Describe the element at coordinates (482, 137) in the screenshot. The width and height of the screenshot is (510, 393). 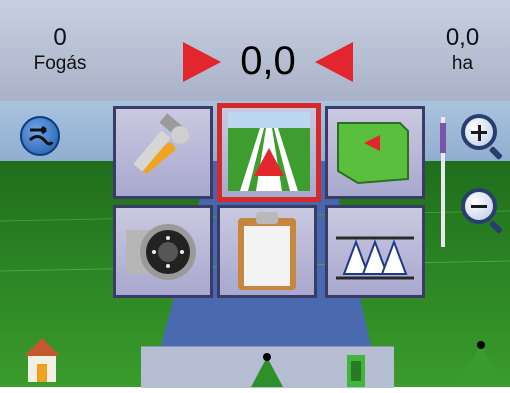
I see `zoom-in-button` at that location.